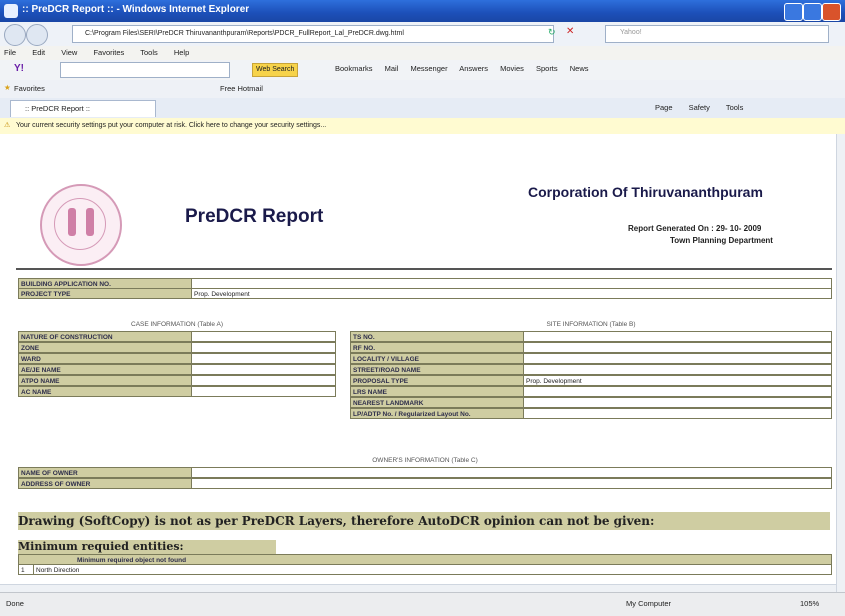 The image size is (845, 616). I want to click on yahoo-search-input, so click(145, 70).